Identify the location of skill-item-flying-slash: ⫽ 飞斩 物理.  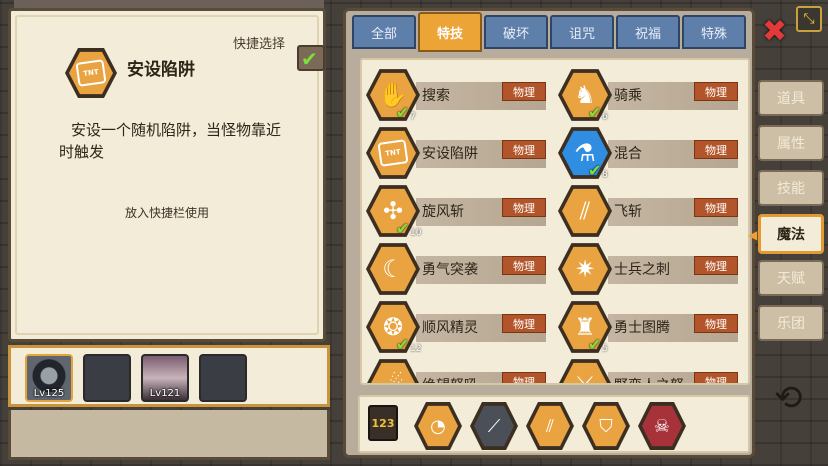
(651, 211).